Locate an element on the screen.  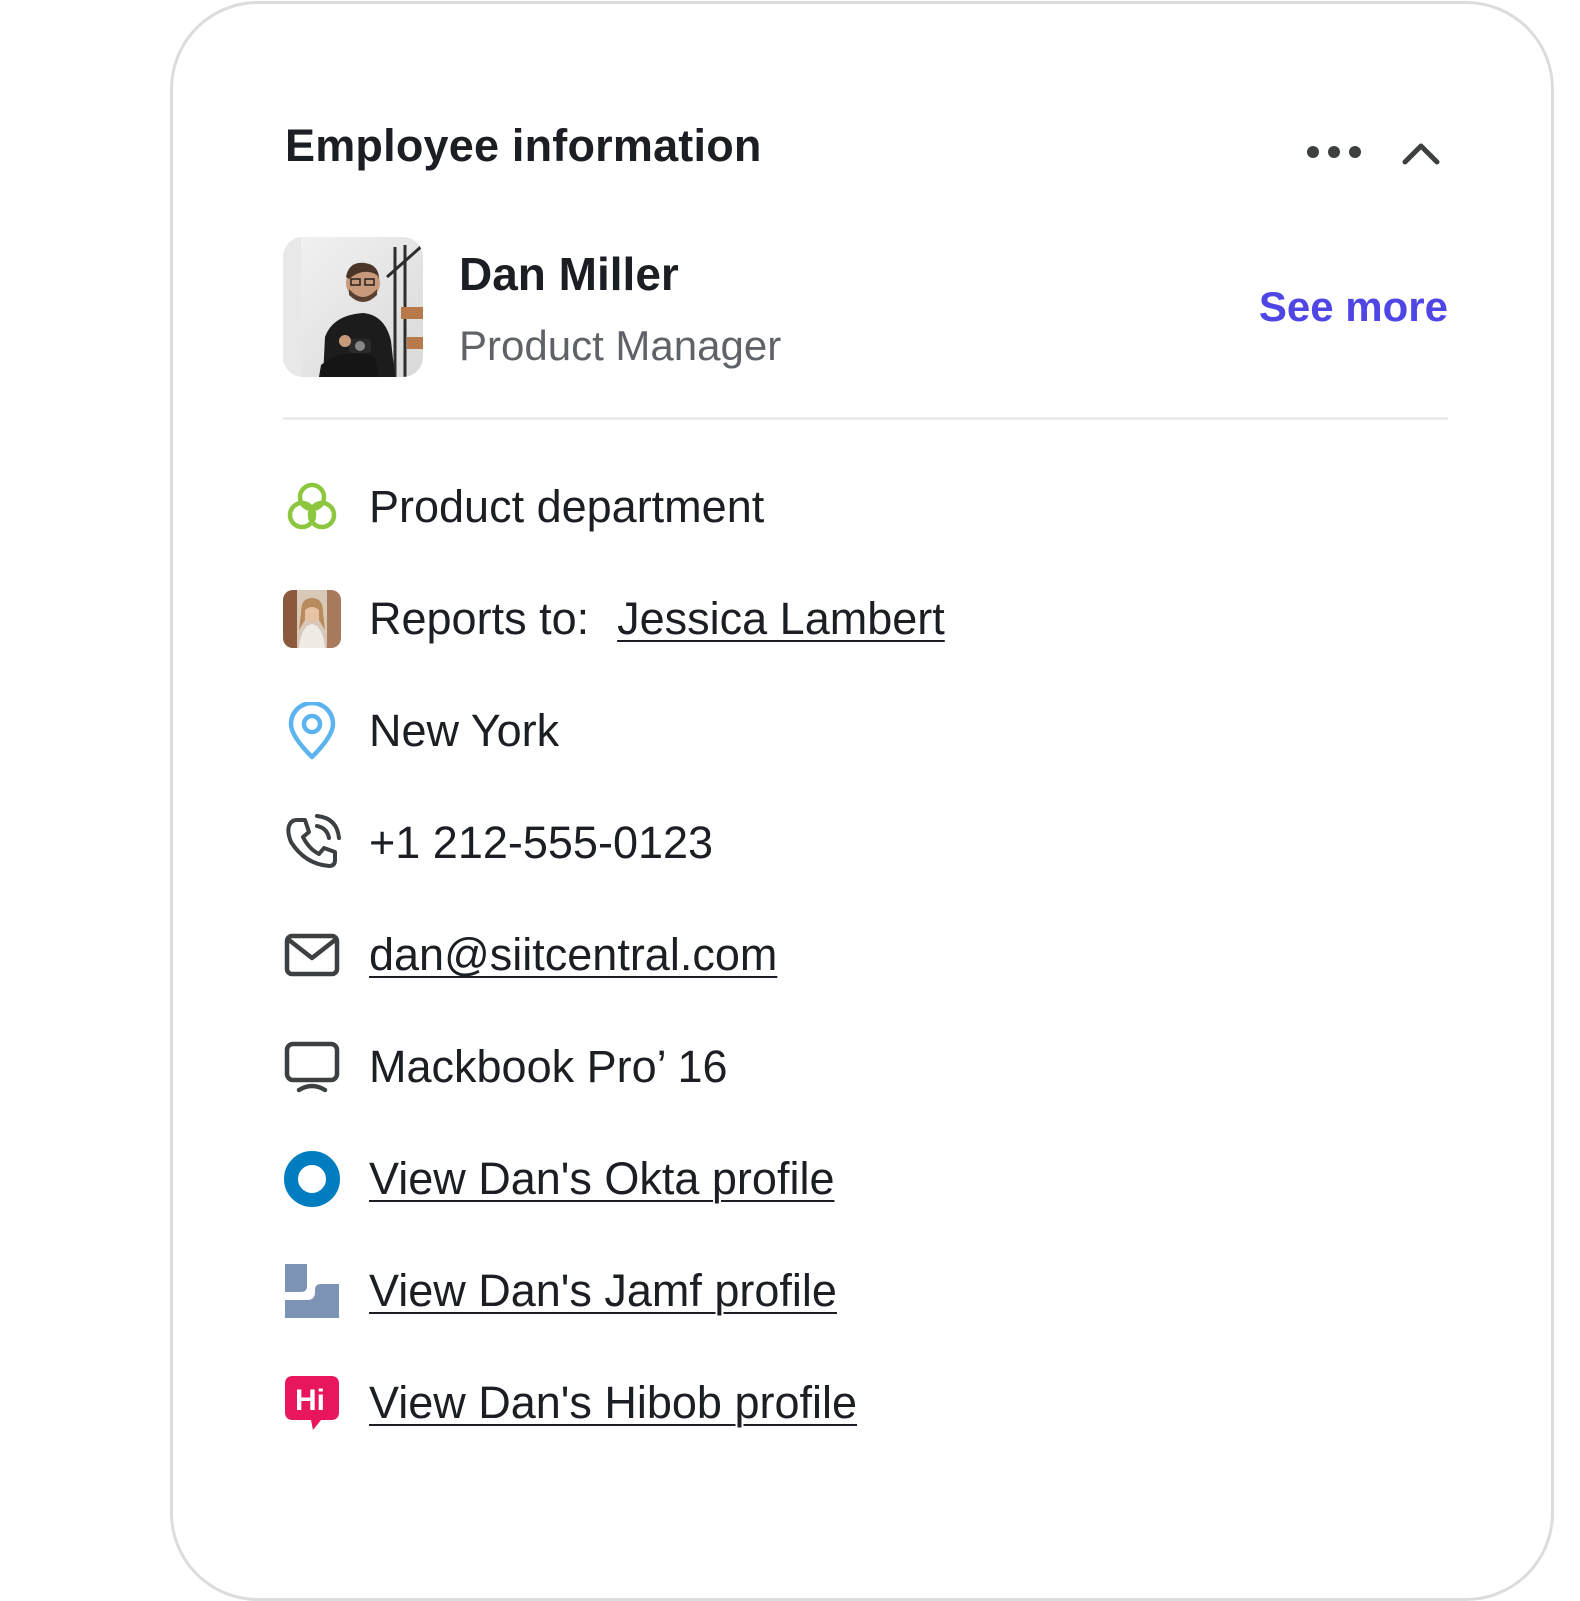
employee-avatar is located at coordinates (353, 307).